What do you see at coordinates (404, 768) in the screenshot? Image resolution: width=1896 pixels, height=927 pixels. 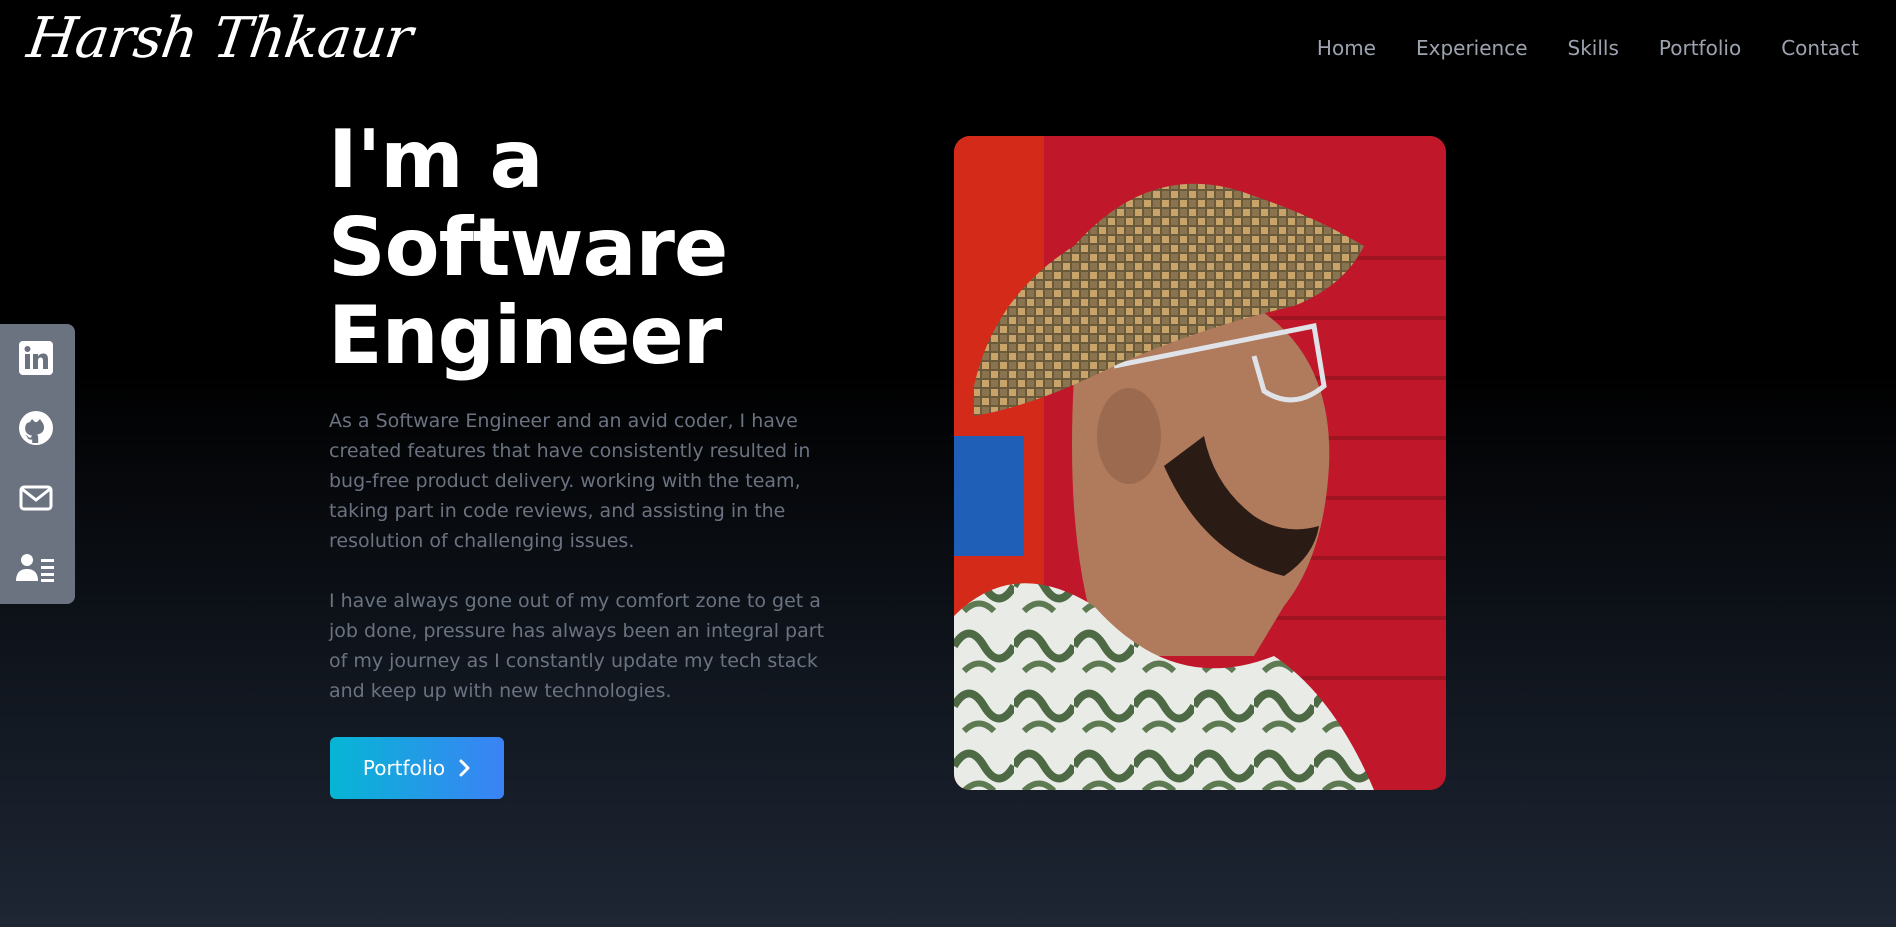 I see `portfolio-button-label: Portfolio` at bounding box center [404, 768].